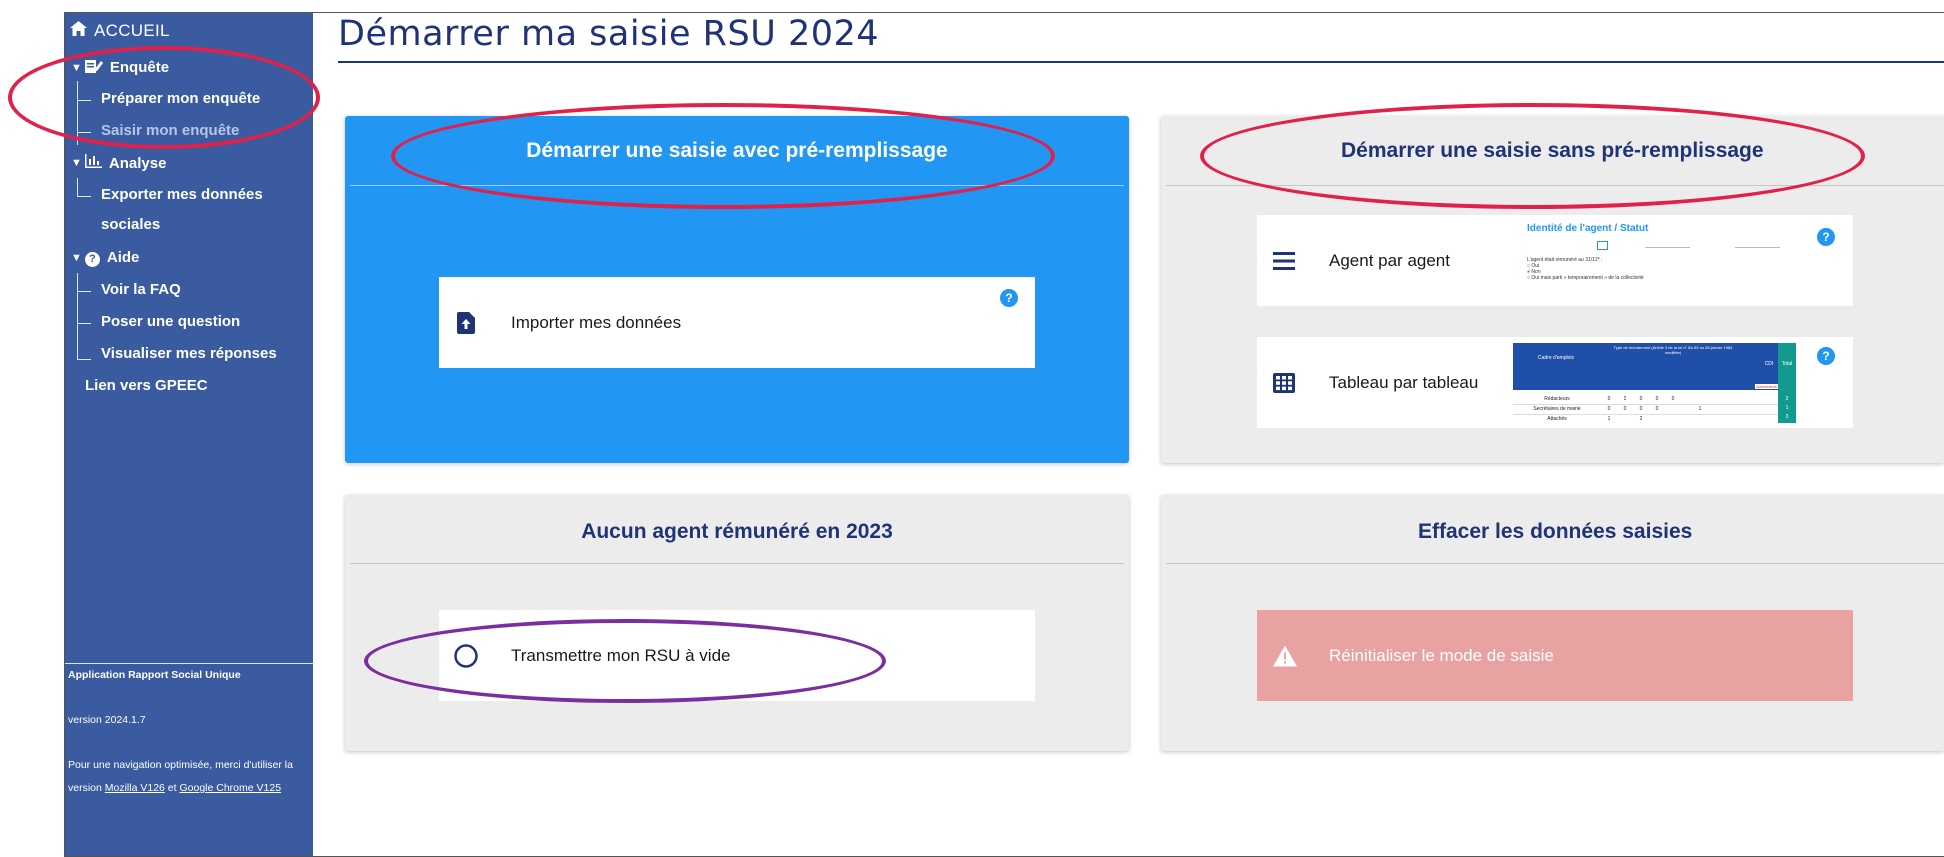  I want to click on sidebar-item-exporter-cont: sociales, so click(130, 224).